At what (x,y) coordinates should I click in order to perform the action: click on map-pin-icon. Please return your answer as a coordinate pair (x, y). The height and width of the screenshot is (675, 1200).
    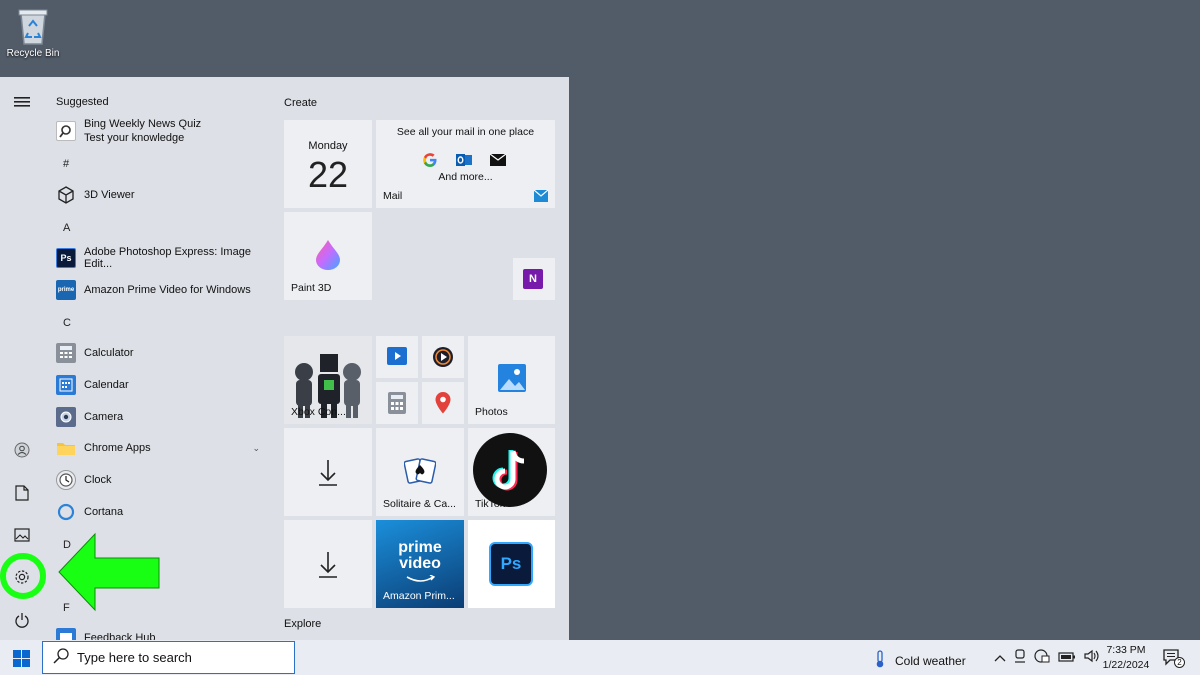
    Looking at the image, I should click on (443, 403).